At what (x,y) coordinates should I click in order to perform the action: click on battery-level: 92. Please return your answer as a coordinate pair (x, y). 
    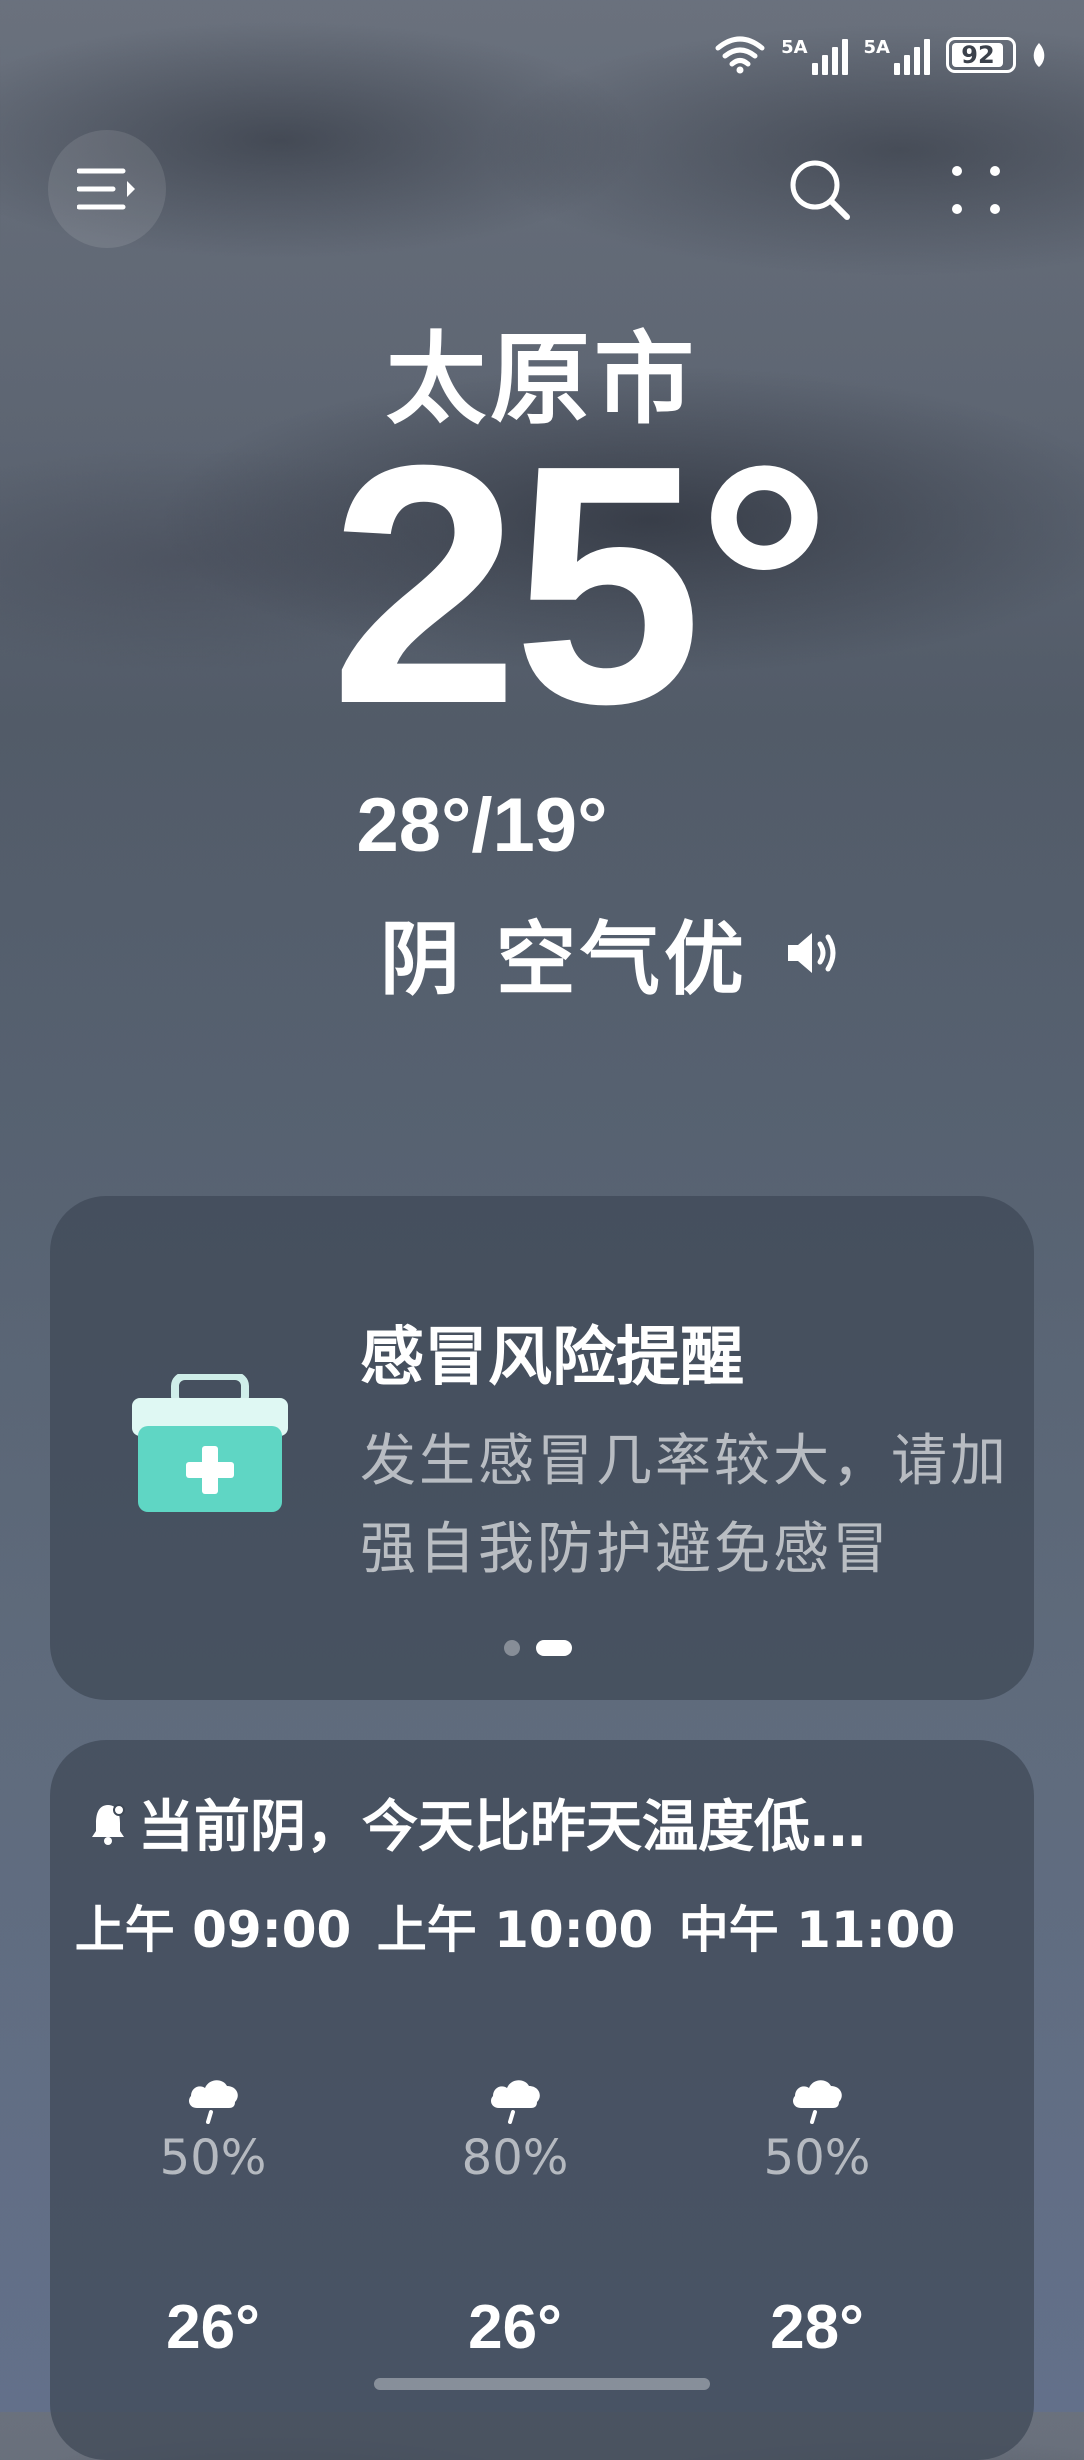
    Looking at the image, I should click on (978, 55).